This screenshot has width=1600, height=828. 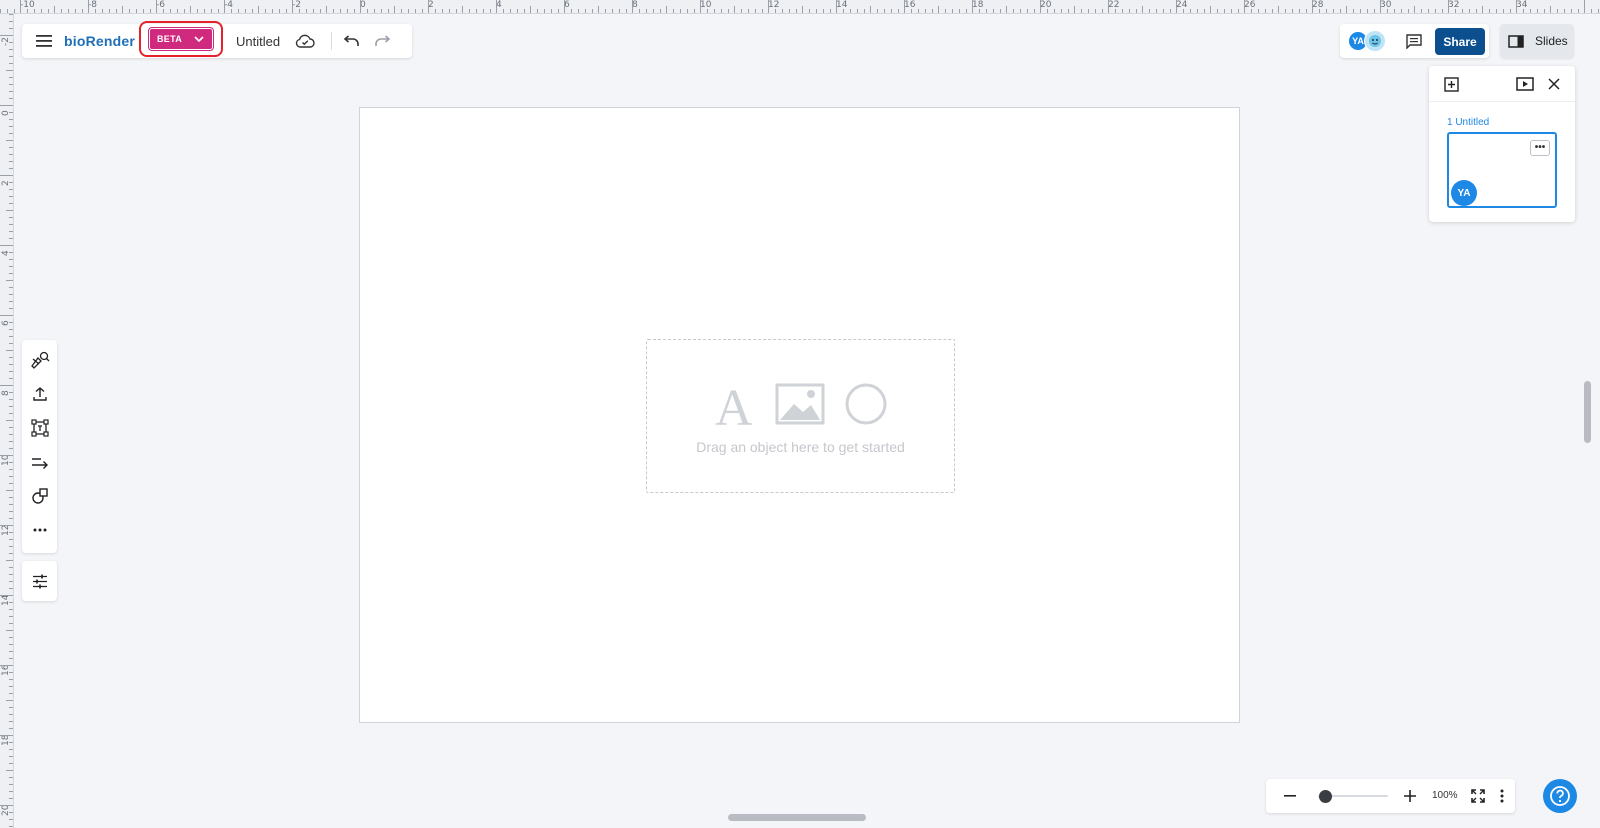 I want to click on horizontal-scrollbar, so click(x=797, y=817).